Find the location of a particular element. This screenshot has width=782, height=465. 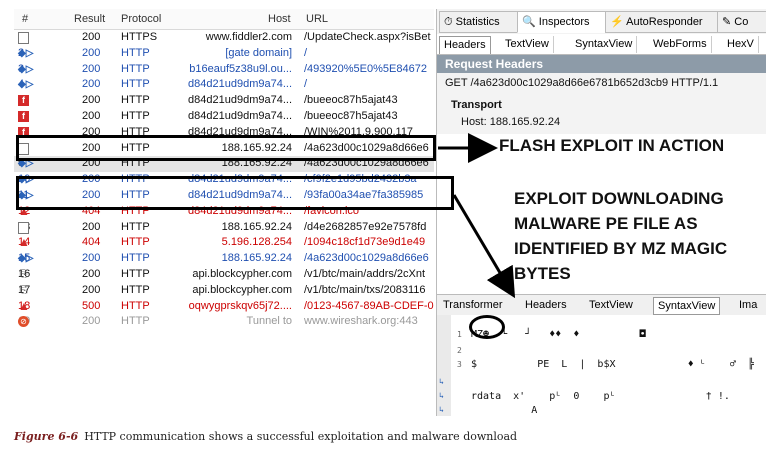

annotation-line-4: BYTES is located at coordinates (542, 273).